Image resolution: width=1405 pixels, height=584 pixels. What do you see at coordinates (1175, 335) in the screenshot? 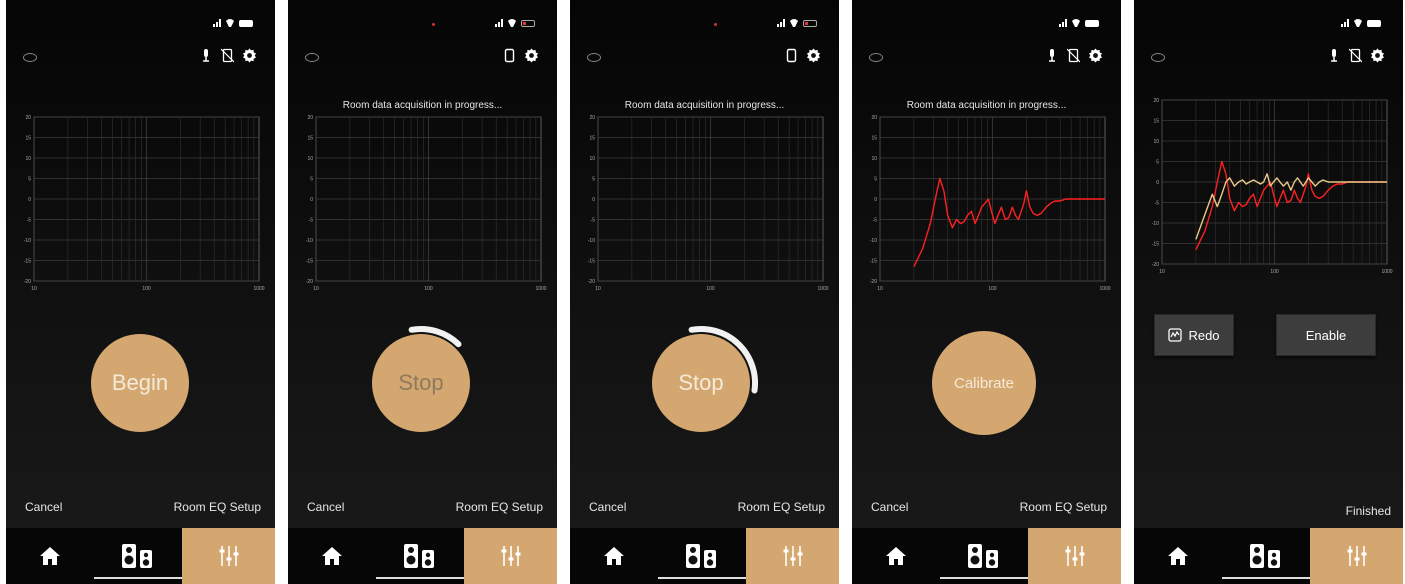
I see `chart-icon` at bounding box center [1175, 335].